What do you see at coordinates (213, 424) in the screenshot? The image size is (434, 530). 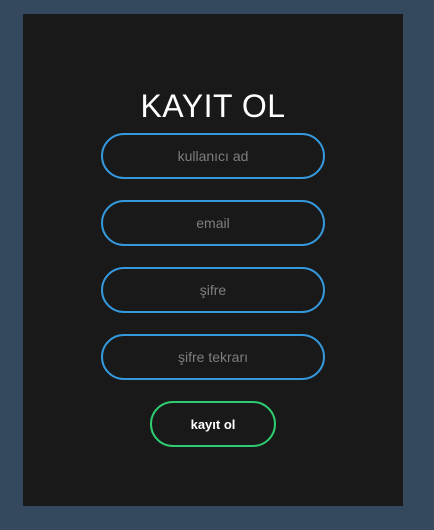 I see `register-button: kayıt ol` at bounding box center [213, 424].